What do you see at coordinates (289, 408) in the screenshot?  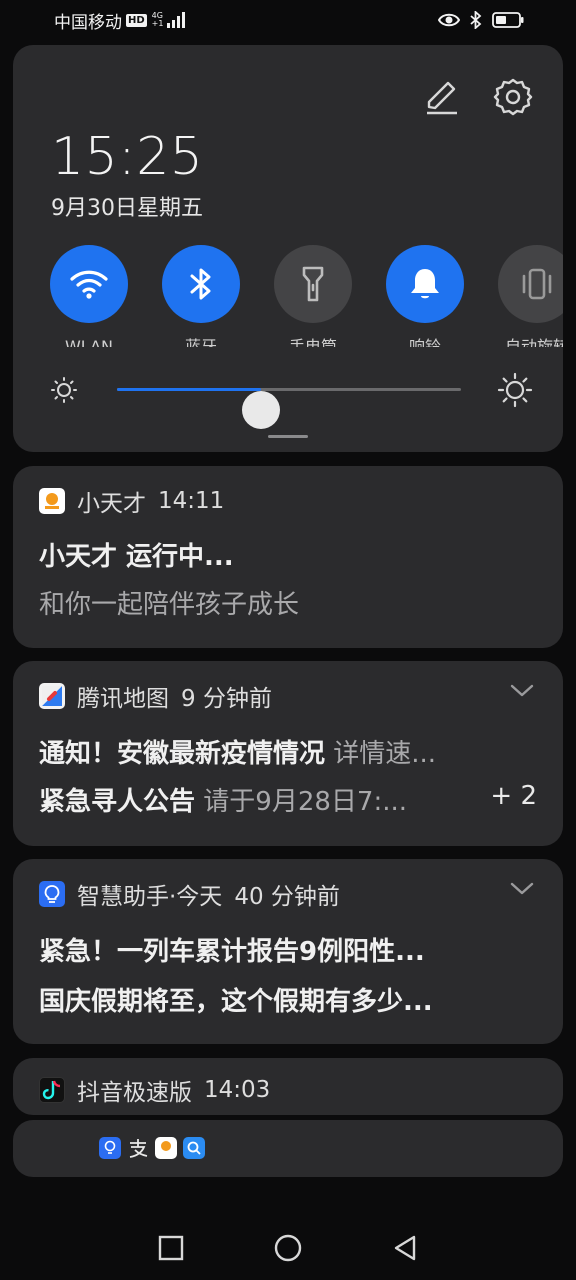 I see `brightness-track` at bounding box center [289, 408].